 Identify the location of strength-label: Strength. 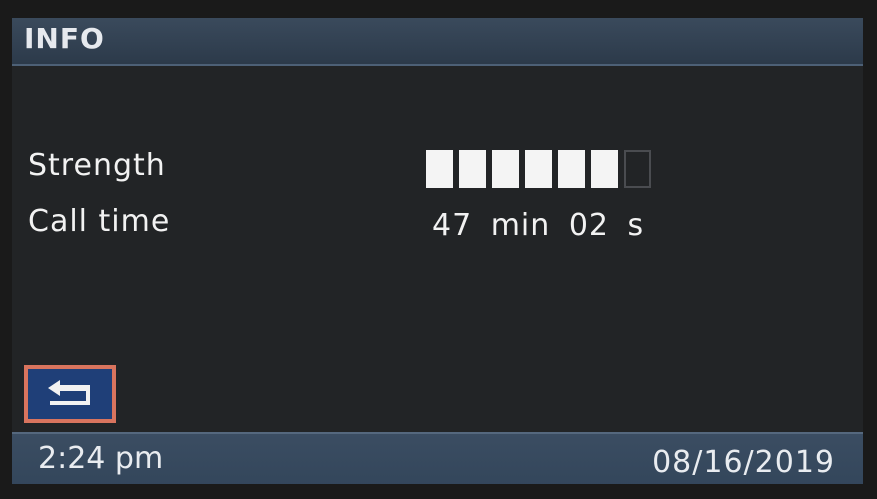
(97, 165).